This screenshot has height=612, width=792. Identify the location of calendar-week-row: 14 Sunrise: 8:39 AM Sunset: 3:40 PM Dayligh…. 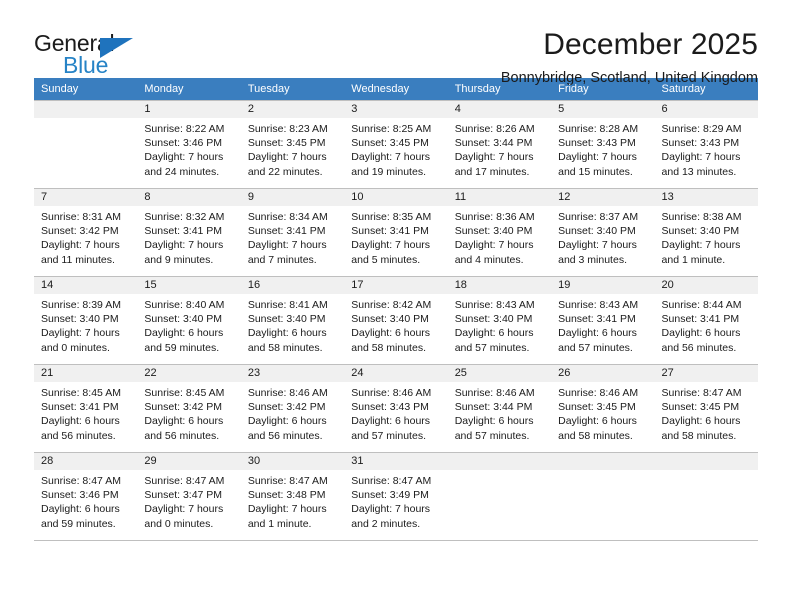
(396, 320).